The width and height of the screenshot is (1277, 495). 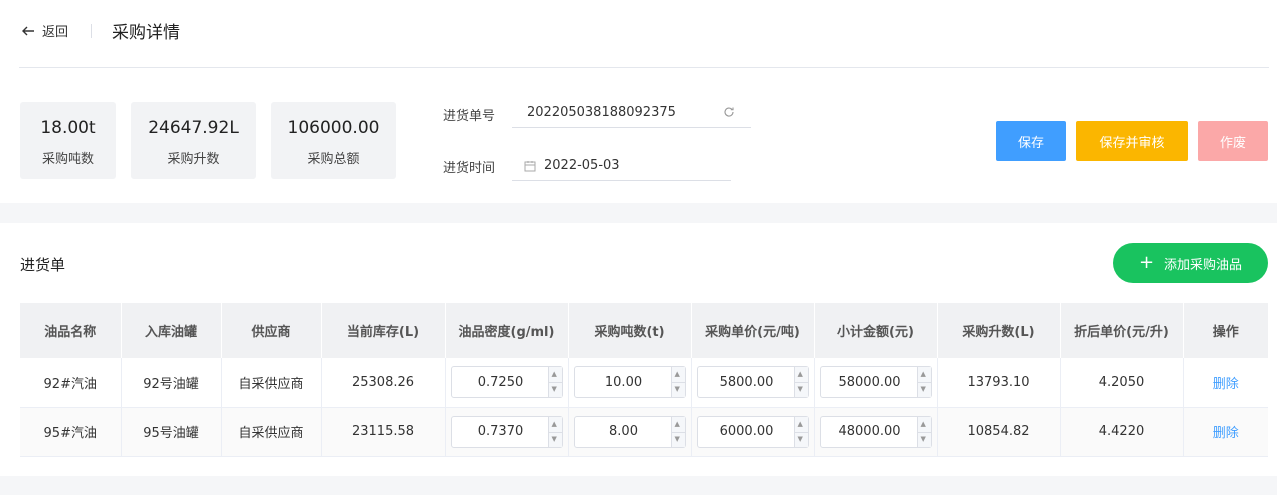 I want to click on header-separator, so click(x=644, y=67).